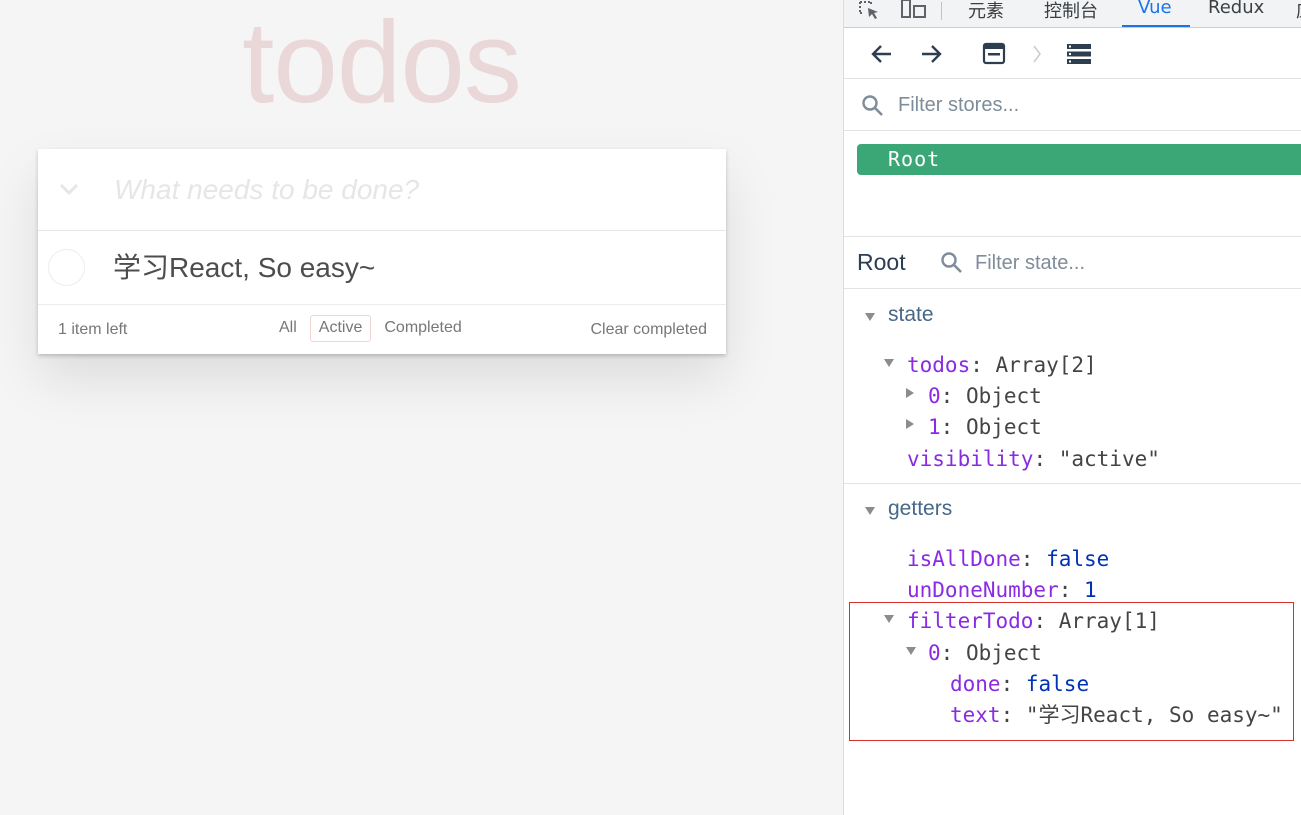 Image resolution: width=1301 pixels, height=815 pixels. What do you see at coordinates (66, 267) in the screenshot?
I see `todo-checkbox` at bounding box center [66, 267].